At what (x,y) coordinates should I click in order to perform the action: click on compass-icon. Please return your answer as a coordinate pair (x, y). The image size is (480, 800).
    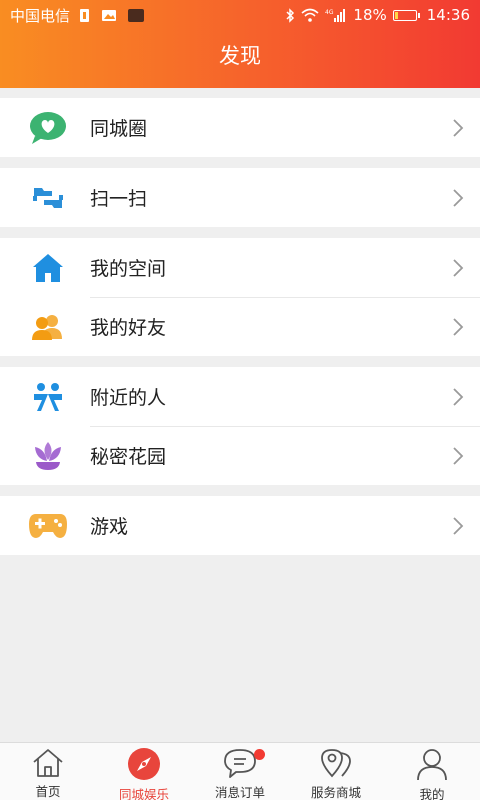
    Looking at the image, I should click on (144, 764).